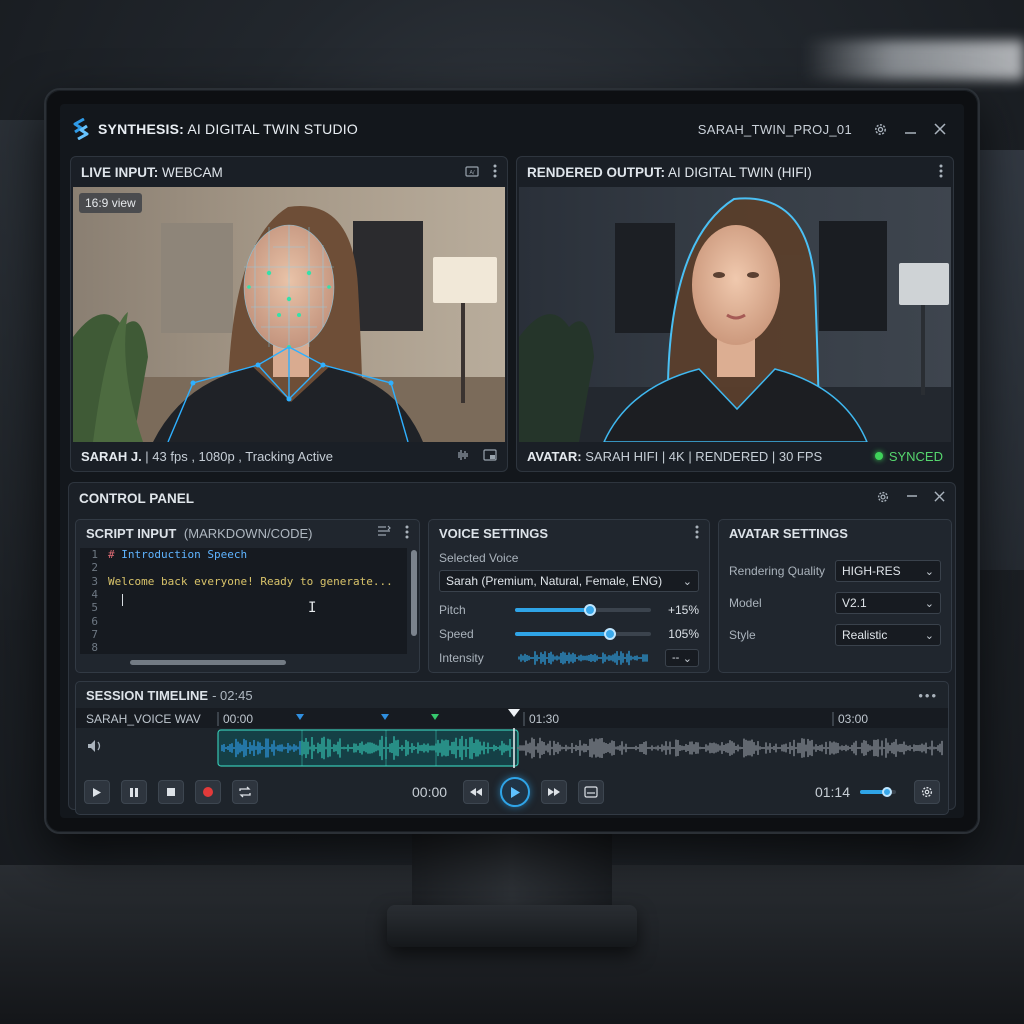  What do you see at coordinates (97, 792) in the screenshot?
I see `play-button` at bounding box center [97, 792].